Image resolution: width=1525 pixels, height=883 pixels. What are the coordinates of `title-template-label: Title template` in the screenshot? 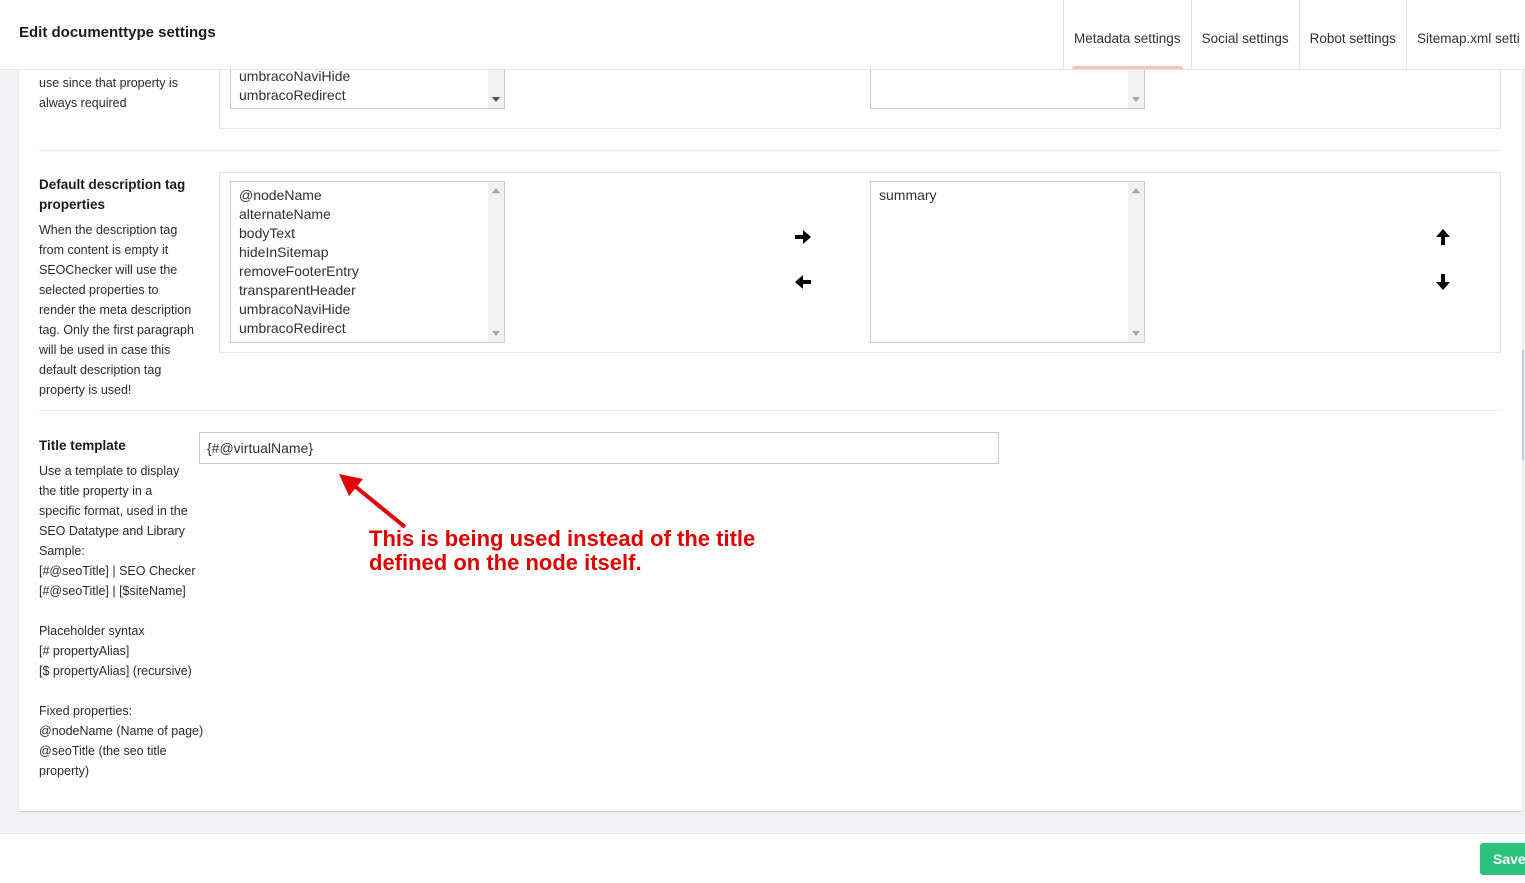 It's located at (82, 445).